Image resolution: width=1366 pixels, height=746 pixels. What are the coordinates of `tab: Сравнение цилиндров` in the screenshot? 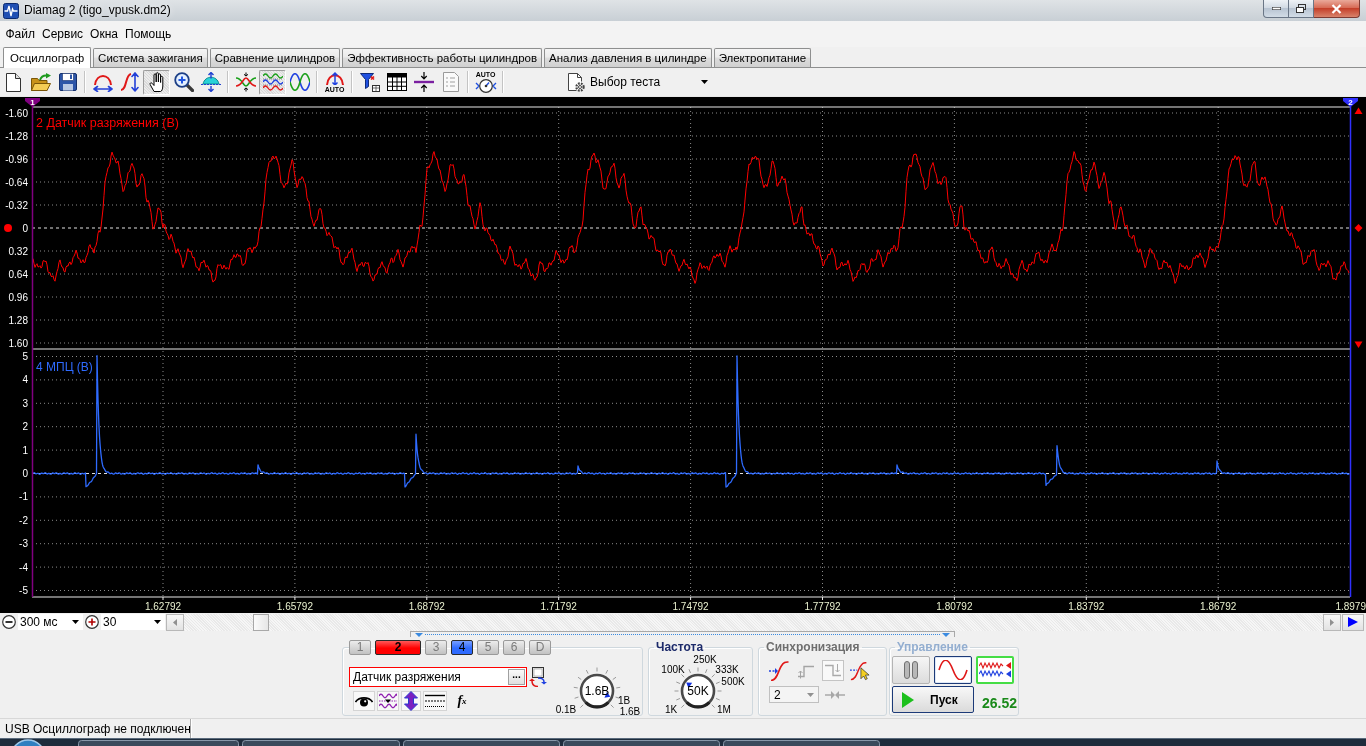 It's located at (275, 57).